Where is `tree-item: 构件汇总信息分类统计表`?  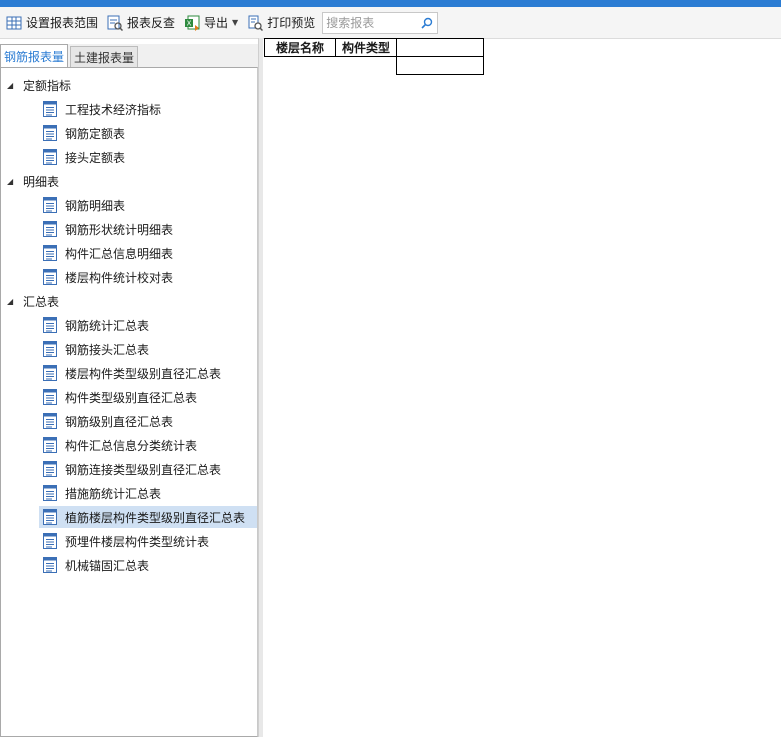
tree-item: 构件汇总信息分类统计表 is located at coordinates (148, 445).